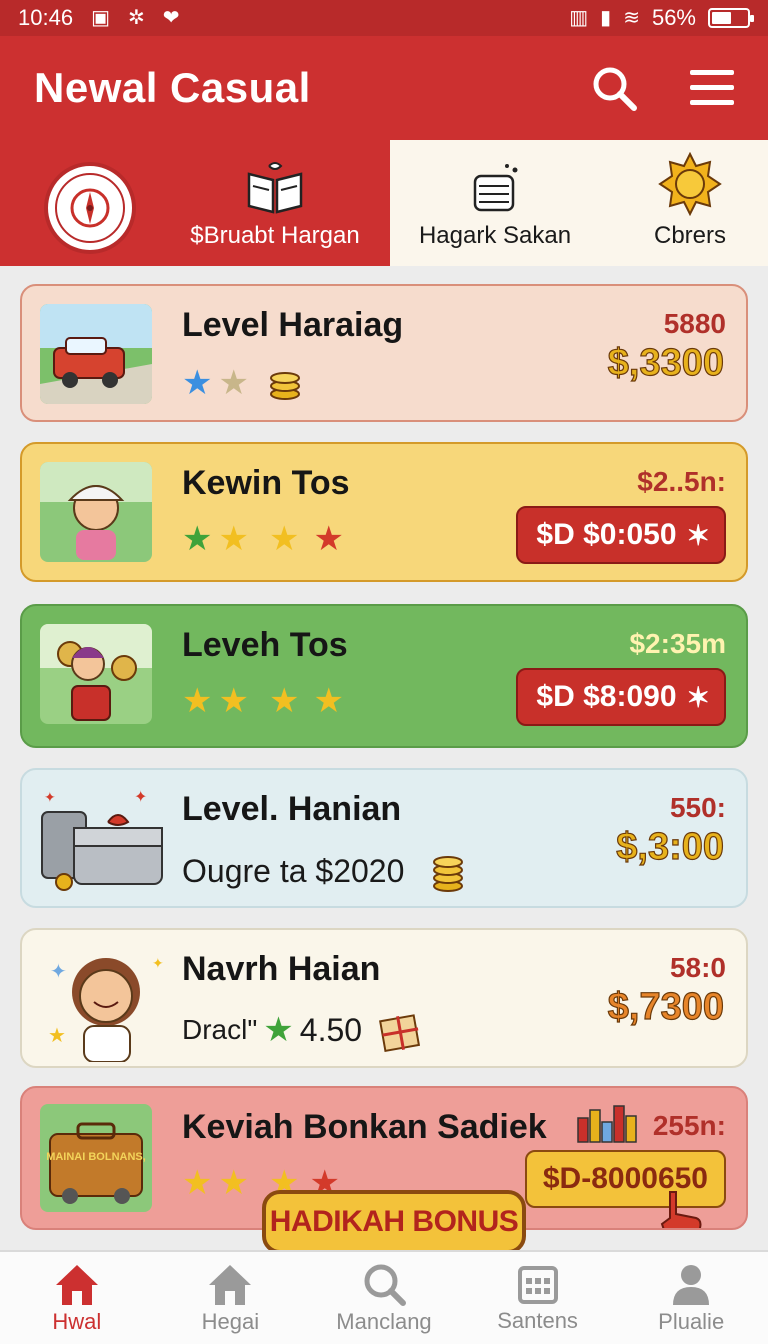 Image resolution: width=768 pixels, height=1344 pixels. I want to click on city-skyline-icon, so click(607, 1124).